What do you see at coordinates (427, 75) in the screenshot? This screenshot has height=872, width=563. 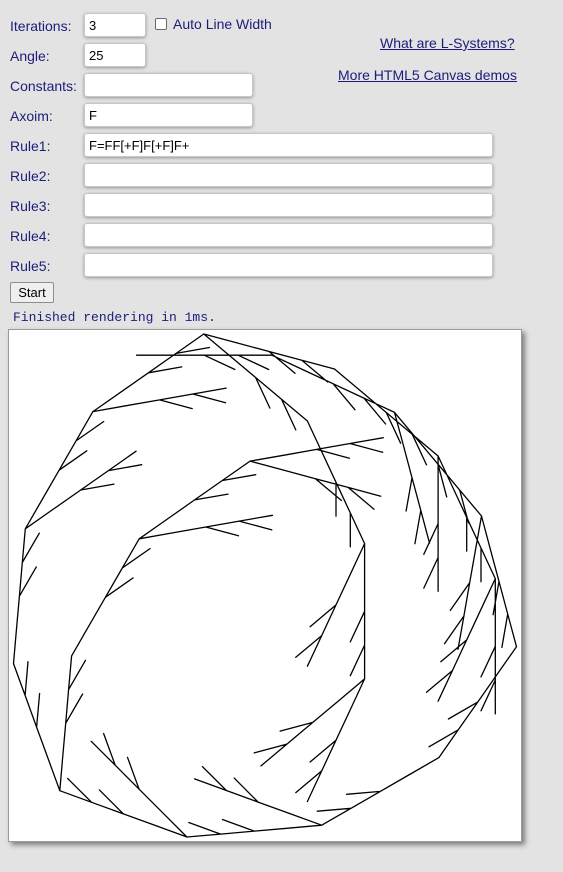 I see `more-canvas-demos-link: More HTML5 Canvas demos` at bounding box center [427, 75].